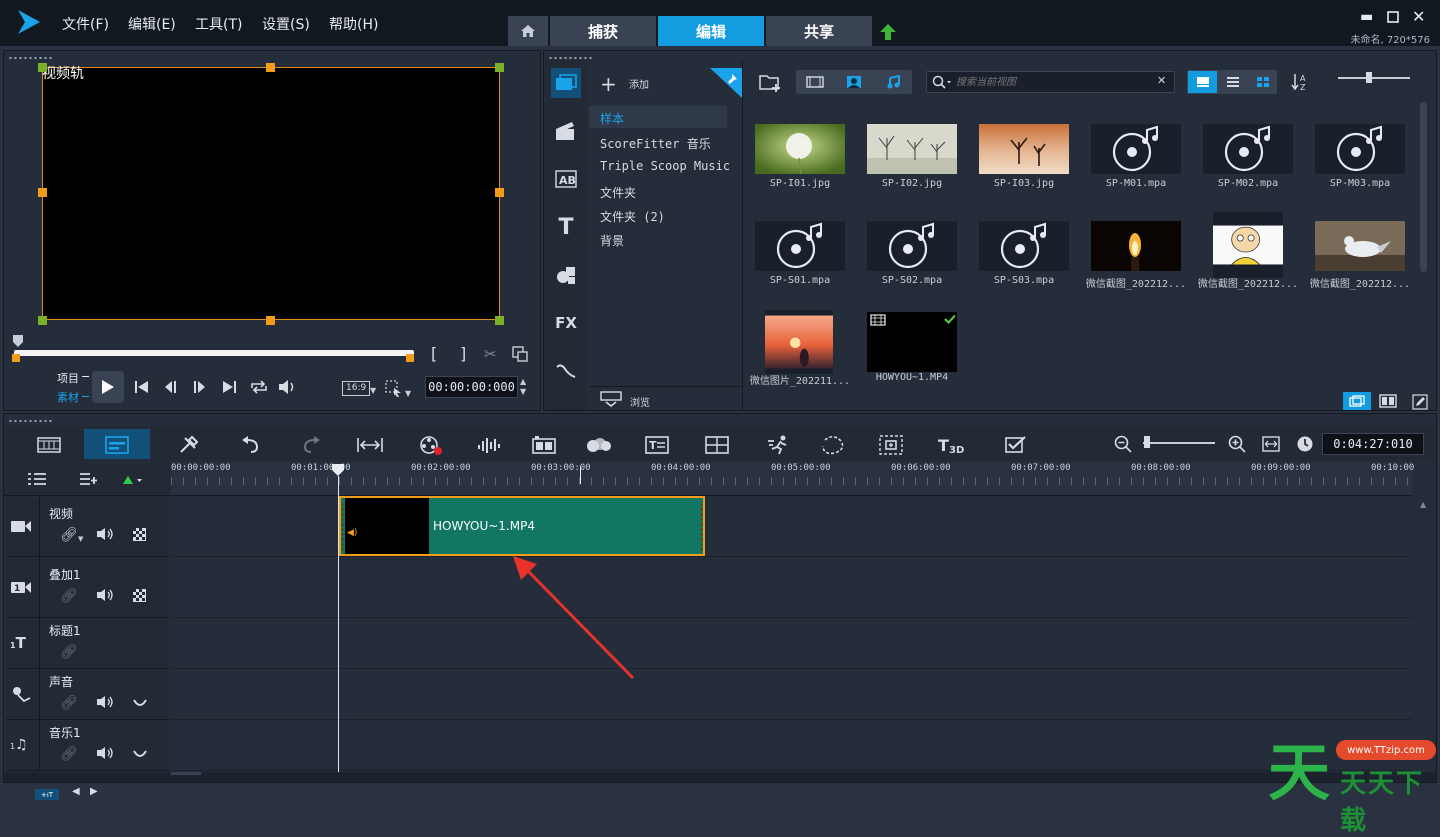 Image resolution: width=1440 pixels, height=837 pixels. I want to click on zoom-slider, so click(1179, 443).